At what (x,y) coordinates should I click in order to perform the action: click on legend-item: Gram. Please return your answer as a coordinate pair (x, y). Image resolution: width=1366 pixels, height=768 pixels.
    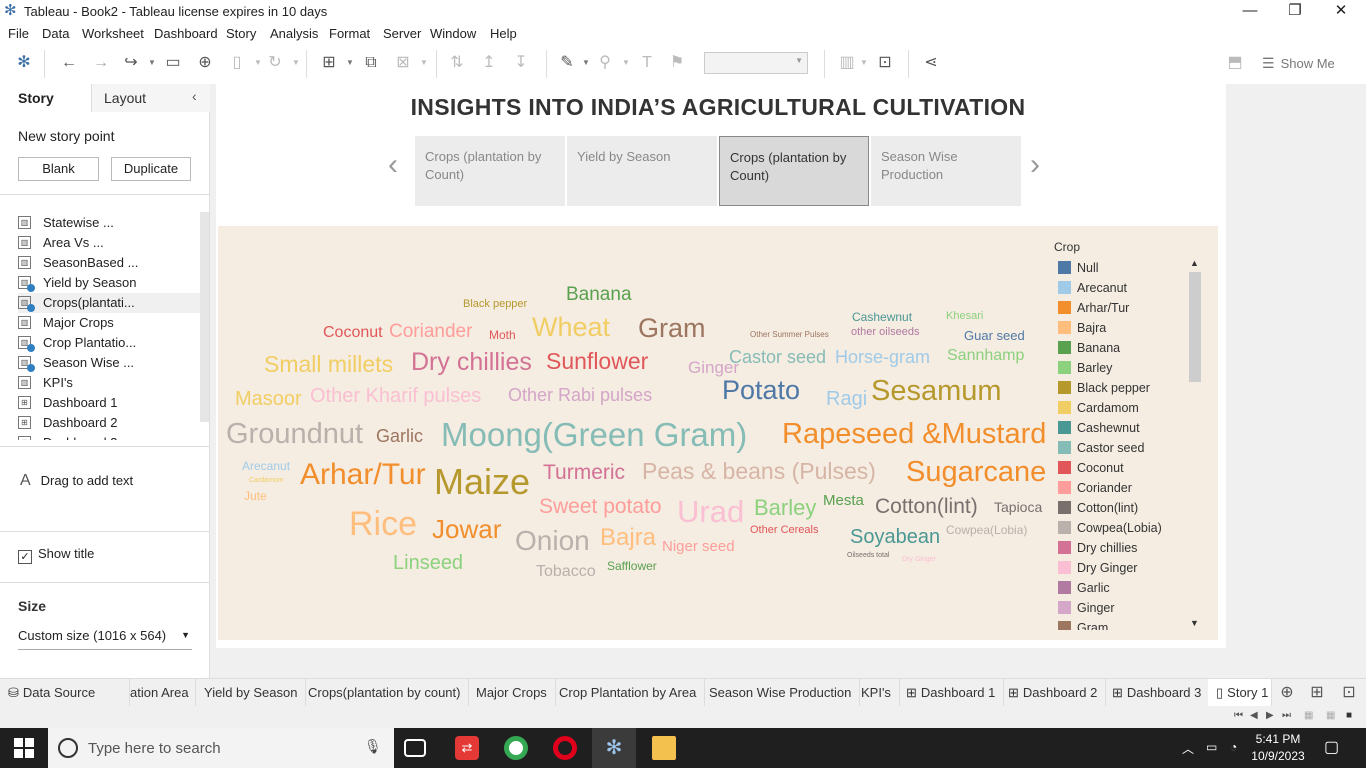
    Looking at the image, I should click on (1083, 624).